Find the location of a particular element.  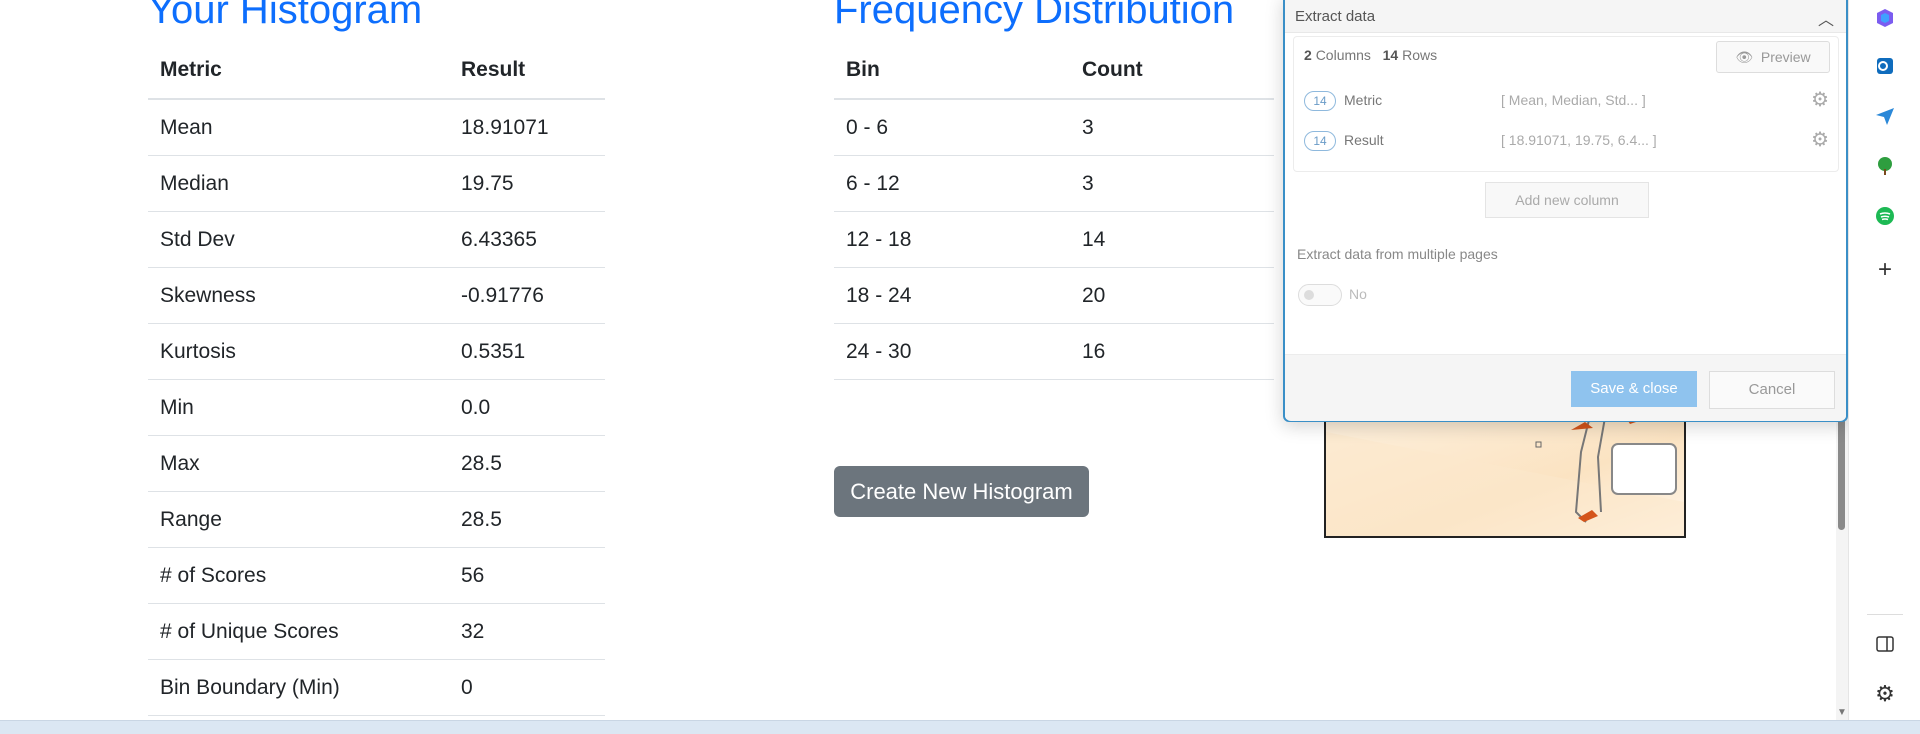

table-cell: 32 is located at coordinates (527, 631).